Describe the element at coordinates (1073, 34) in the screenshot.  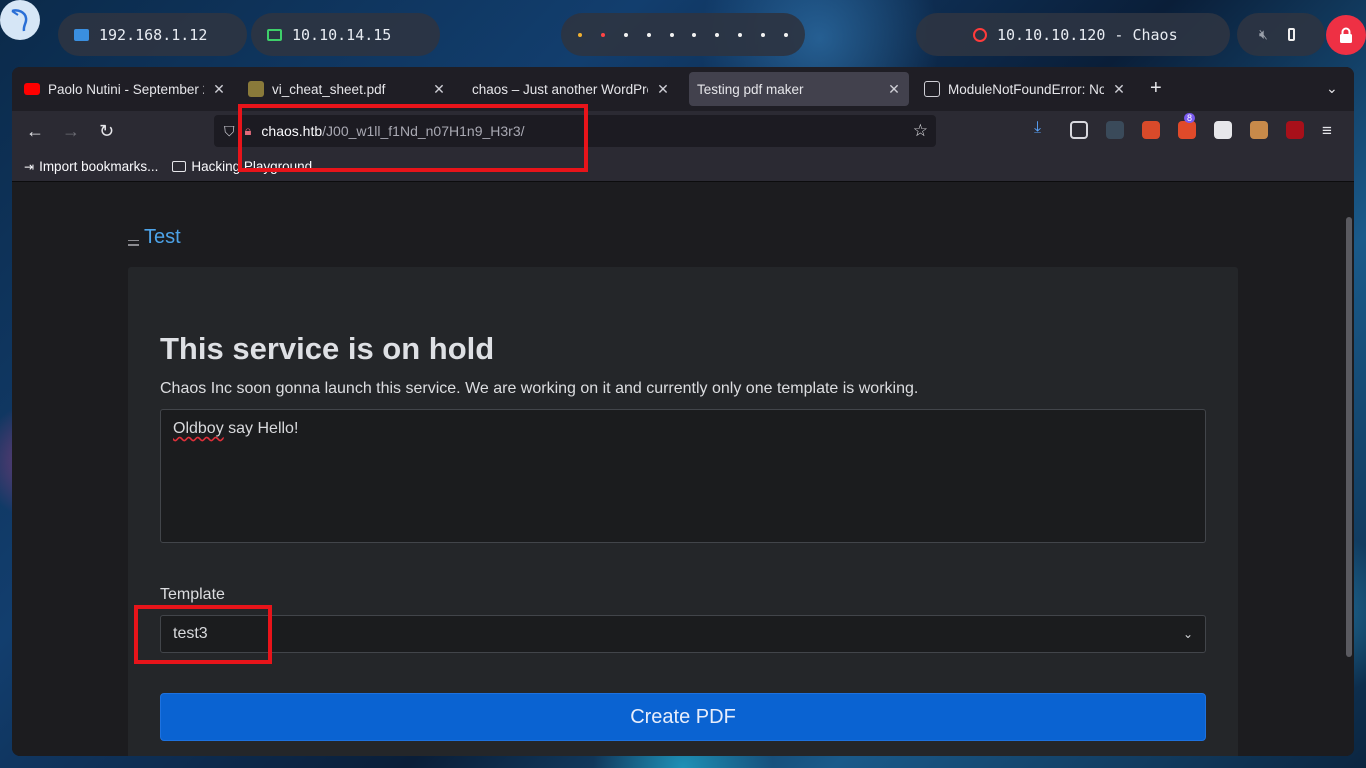
I see `target-widget: 10.10.10.120 - Chaos` at that location.